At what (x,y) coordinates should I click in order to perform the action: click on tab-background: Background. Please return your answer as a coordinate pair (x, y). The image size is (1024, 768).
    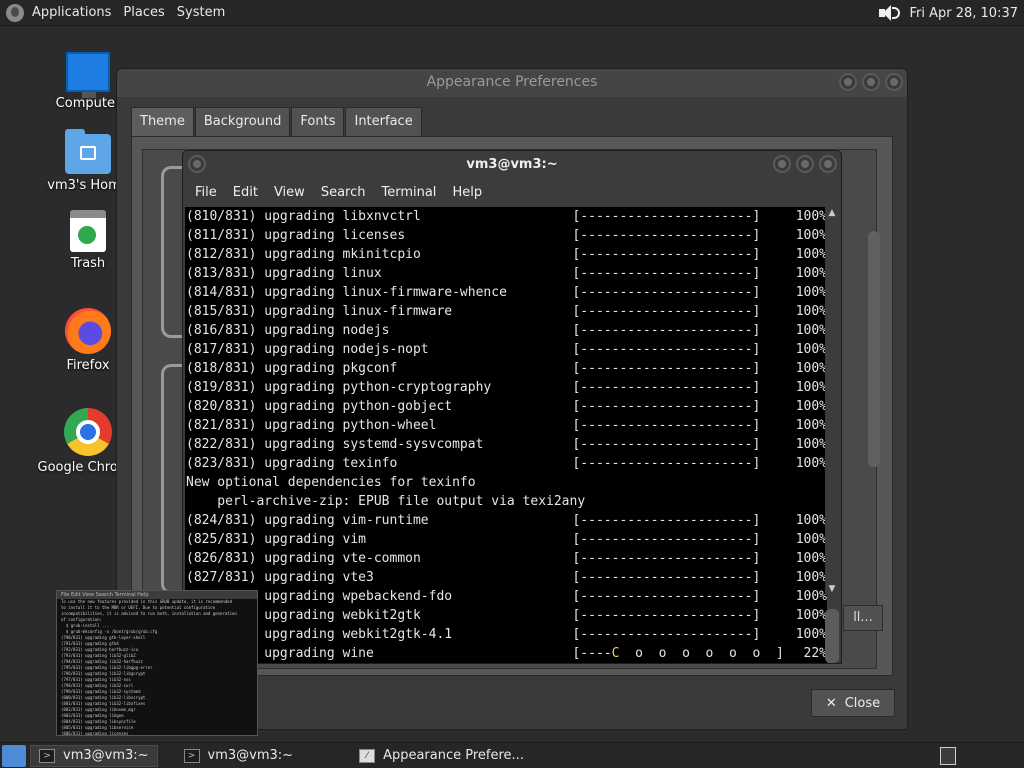
    Looking at the image, I should click on (242, 122).